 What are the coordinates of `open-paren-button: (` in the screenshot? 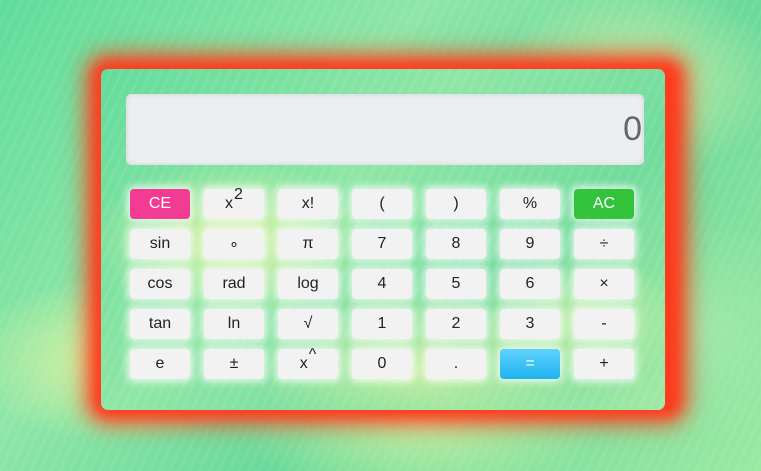 It's located at (382, 204).